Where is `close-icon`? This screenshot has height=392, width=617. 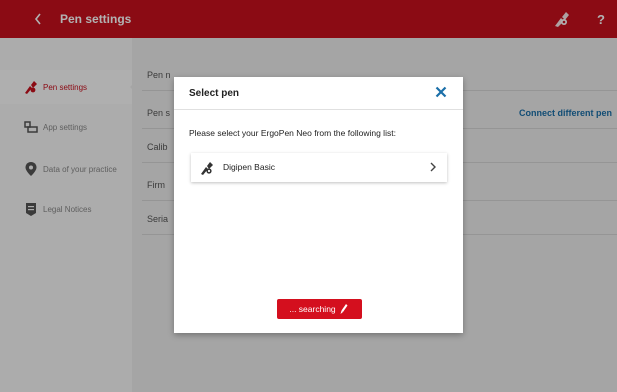 close-icon is located at coordinates (441, 92).